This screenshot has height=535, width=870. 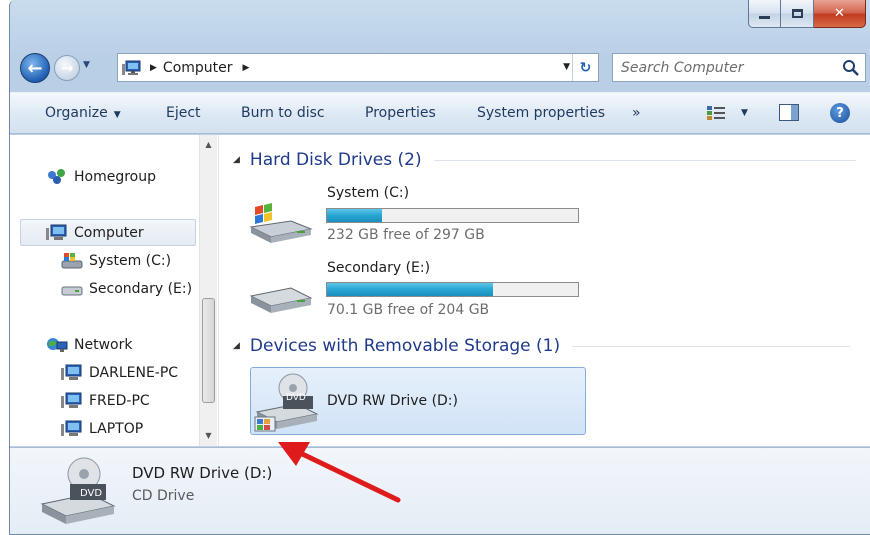 What do you see at coordinates (103, 345) in the screenshot?
I see `nav-network-label: Network` at bounding box center [103, 345].